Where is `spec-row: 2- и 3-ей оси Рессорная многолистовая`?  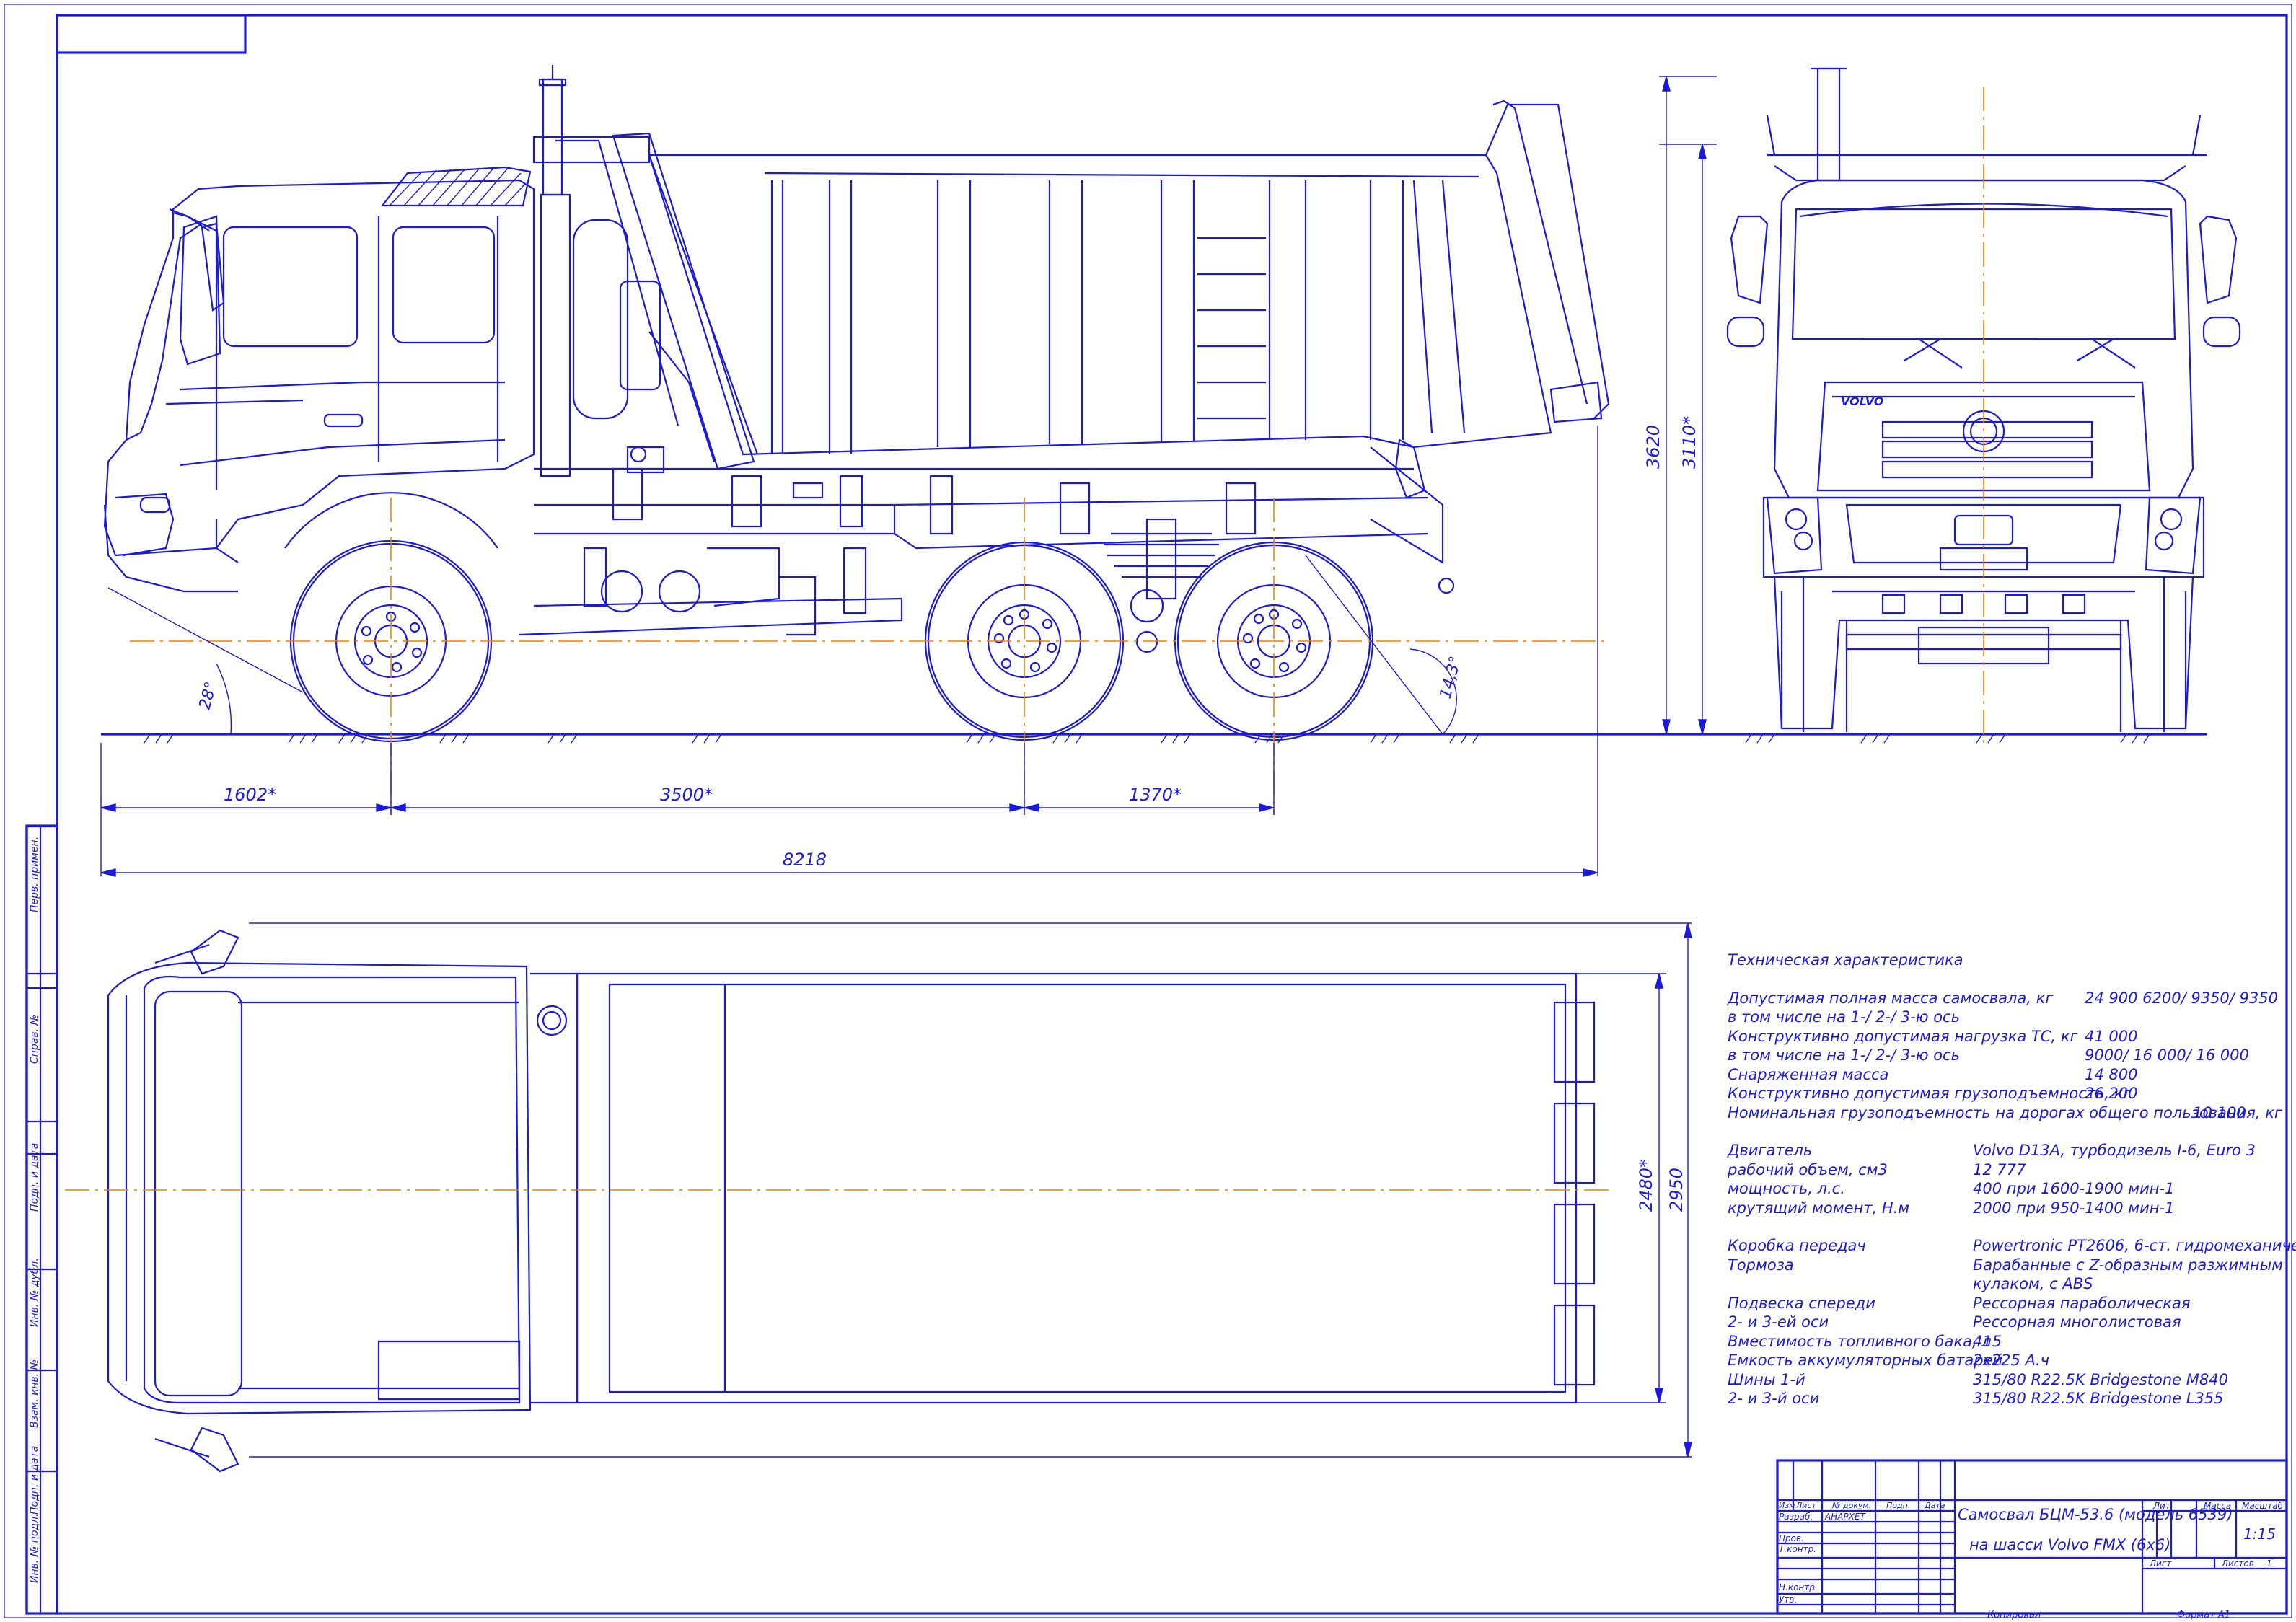 spec-row: 2- и 3-ей оси Рессорная многолистовая is located at coordinates (2009, 1322).